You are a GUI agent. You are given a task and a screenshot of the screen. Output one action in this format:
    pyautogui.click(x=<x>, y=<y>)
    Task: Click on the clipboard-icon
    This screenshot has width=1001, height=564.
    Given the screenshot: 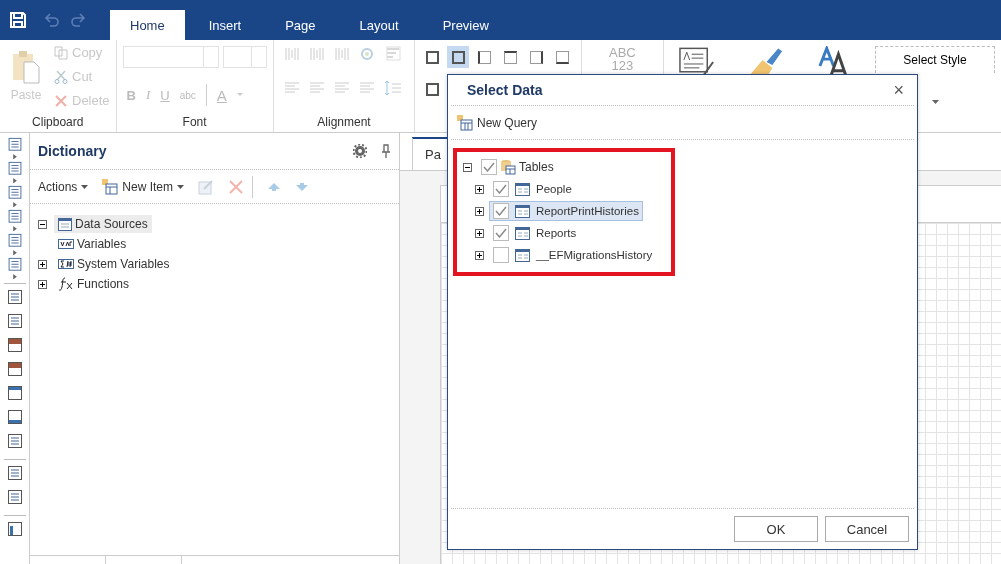 What is the action you would take?
    pyautogui.click(x=26, y=67)
    